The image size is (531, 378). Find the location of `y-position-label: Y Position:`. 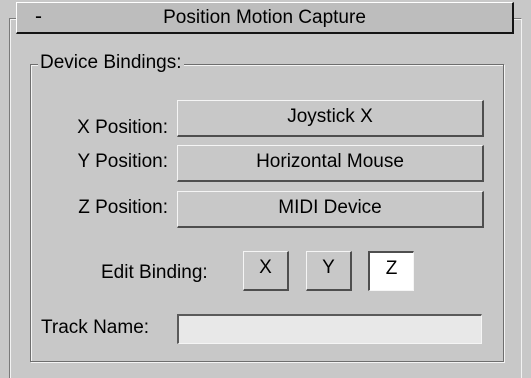

y-position-label: Y Position: is located at coordinates (122, 161).